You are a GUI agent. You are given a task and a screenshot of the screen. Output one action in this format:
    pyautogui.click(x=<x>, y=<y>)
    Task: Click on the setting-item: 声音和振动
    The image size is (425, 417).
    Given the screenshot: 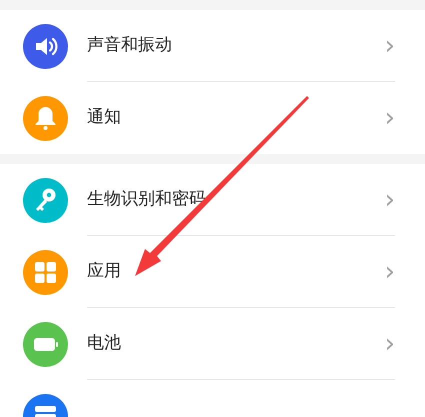 What is the action you would take?
    pyautogui.click(x=236, y=45)
    